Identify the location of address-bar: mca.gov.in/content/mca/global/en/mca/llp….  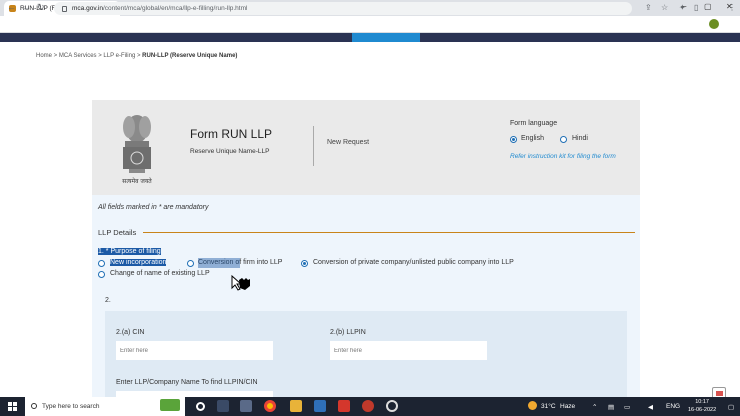
(343, 8).